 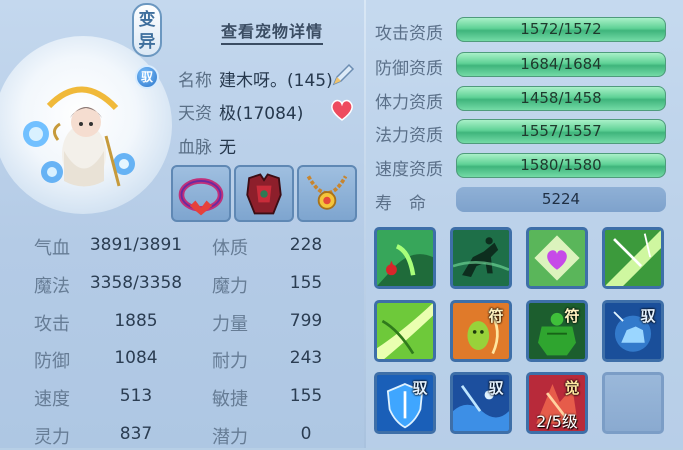 I want to click on stat-value: 228, so click(x=306, y=245).